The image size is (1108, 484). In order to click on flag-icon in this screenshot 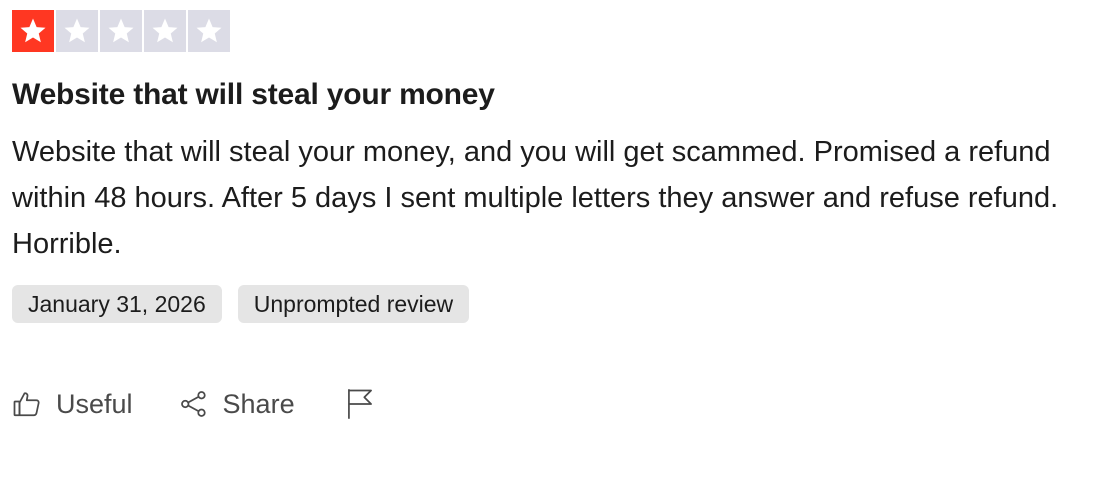, I will do `click(360, 404)`.